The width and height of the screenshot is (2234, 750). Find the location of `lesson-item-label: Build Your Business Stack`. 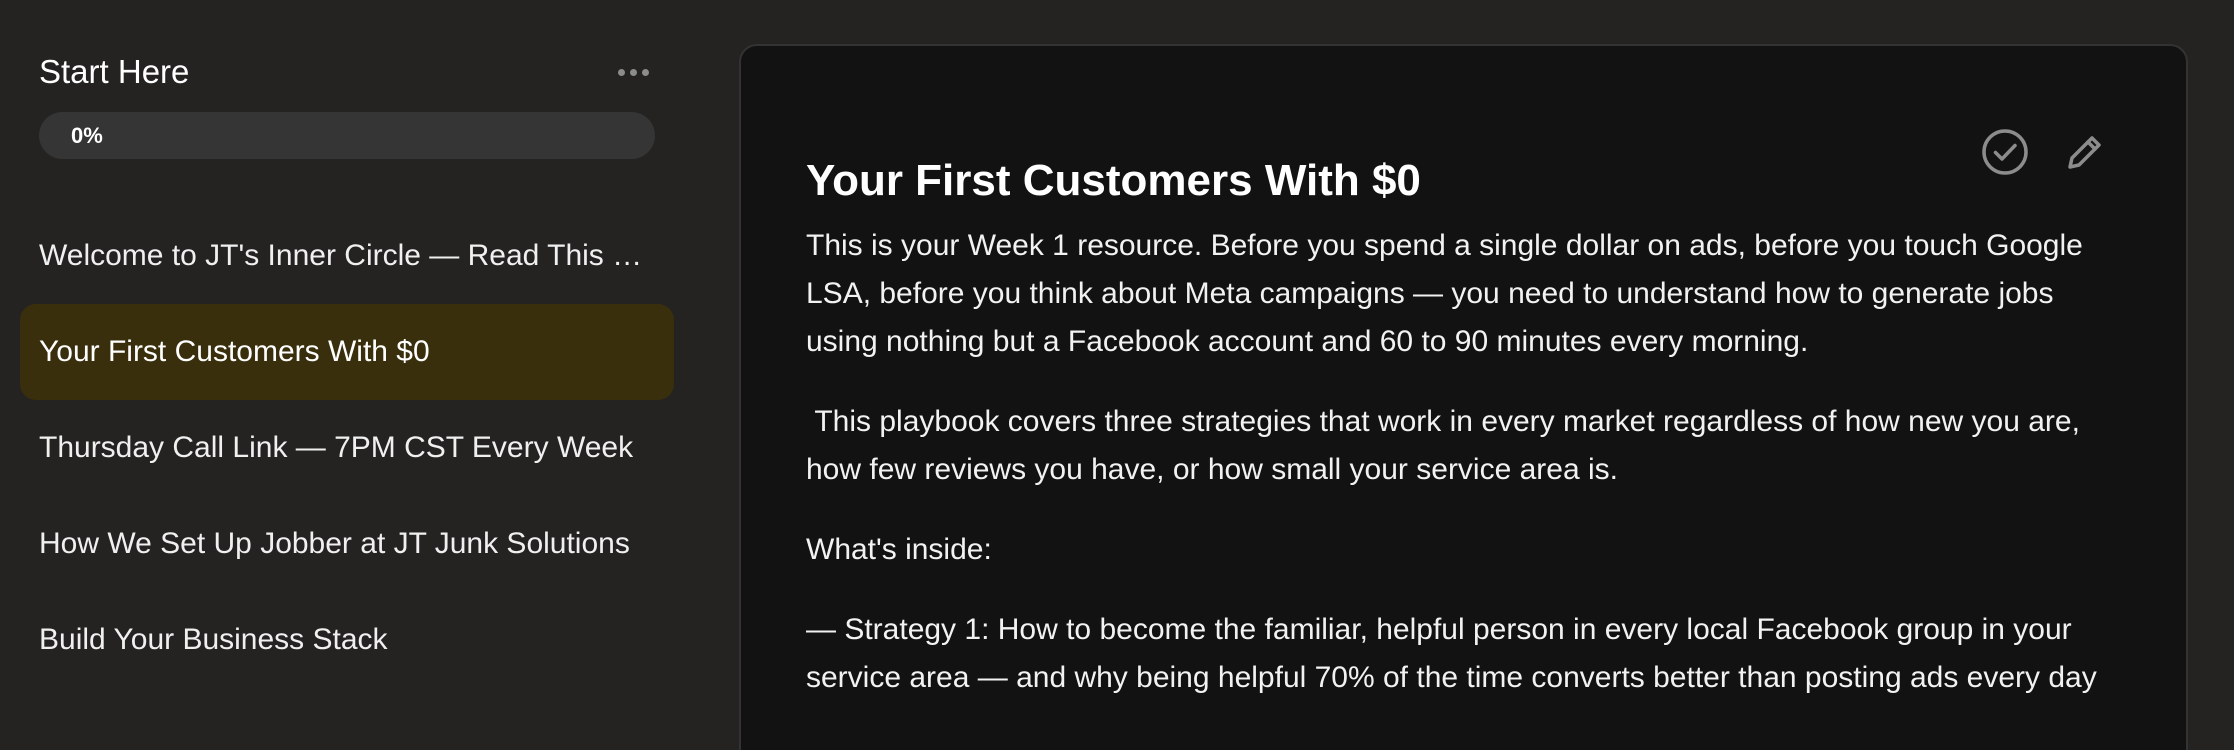

lesson-item-label: Build Your Business Stack is located at coordinates (213, 639).